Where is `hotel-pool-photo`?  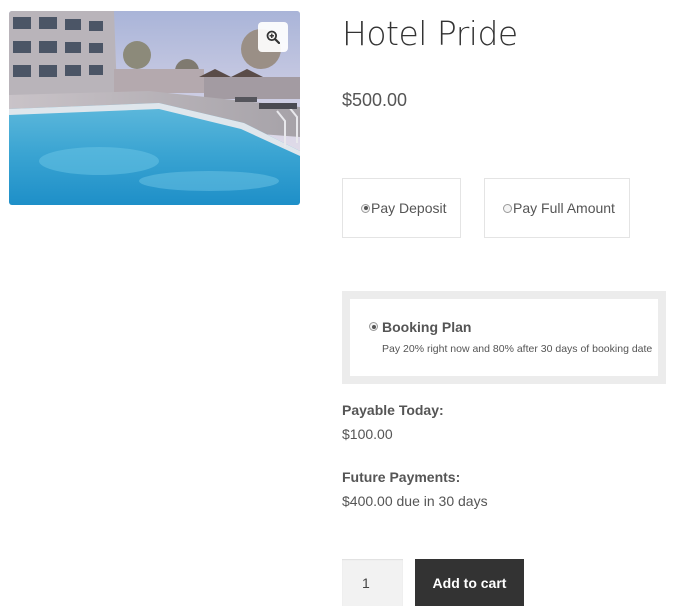
hotel-pool-photo is located at coordinates (154, 108).